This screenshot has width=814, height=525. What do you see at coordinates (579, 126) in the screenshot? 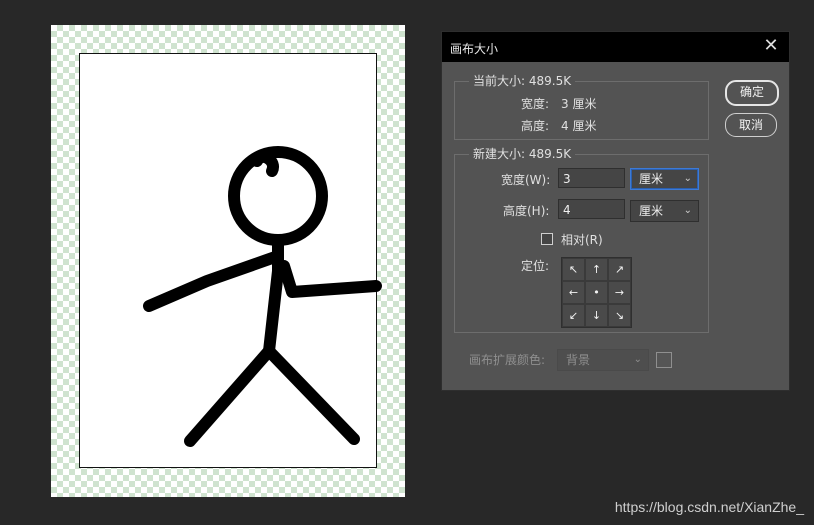
I see `current-height-value: 4 厘米` at bounding box center [579, 126].